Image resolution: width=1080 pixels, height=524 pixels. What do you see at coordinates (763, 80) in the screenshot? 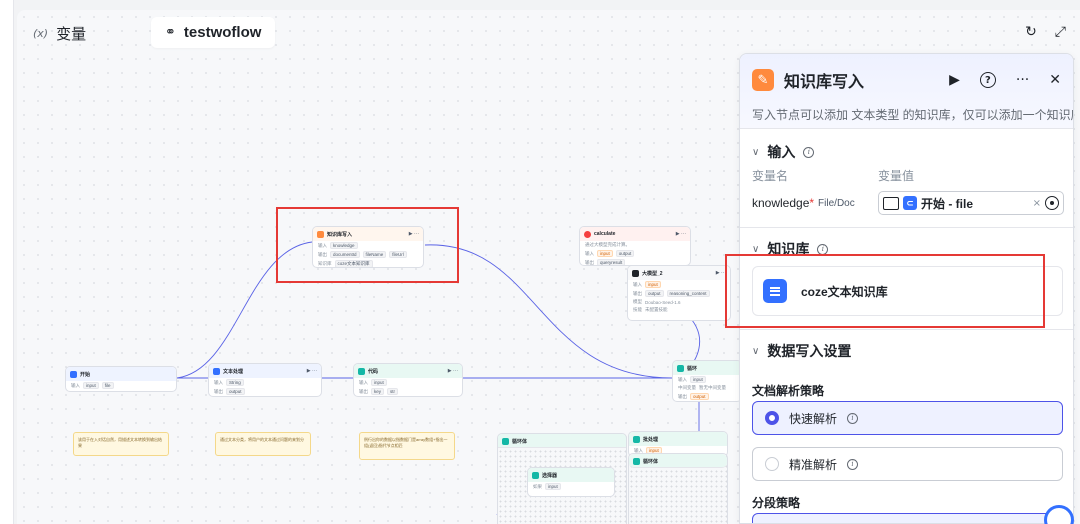
I see `kb-write-icon: ✎` at bounding box center [763, 80].